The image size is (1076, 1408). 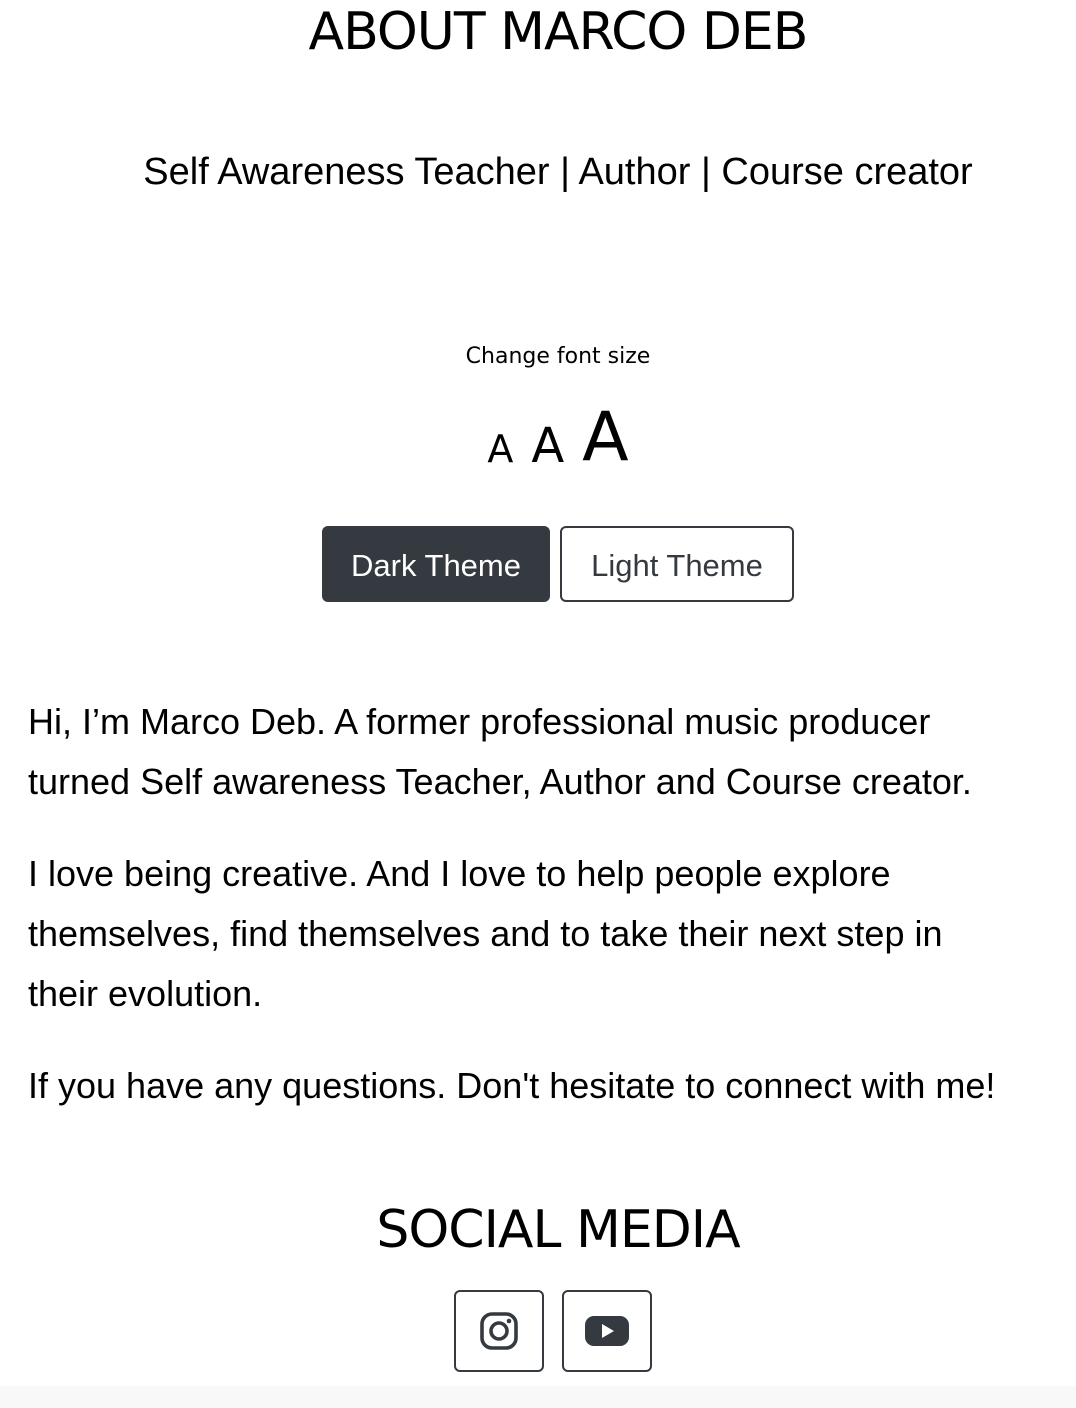 What do you see at coordinates (605, 440) in the screenshot?
I see `font-size-large-button: A` at bounding box center [605, 440].